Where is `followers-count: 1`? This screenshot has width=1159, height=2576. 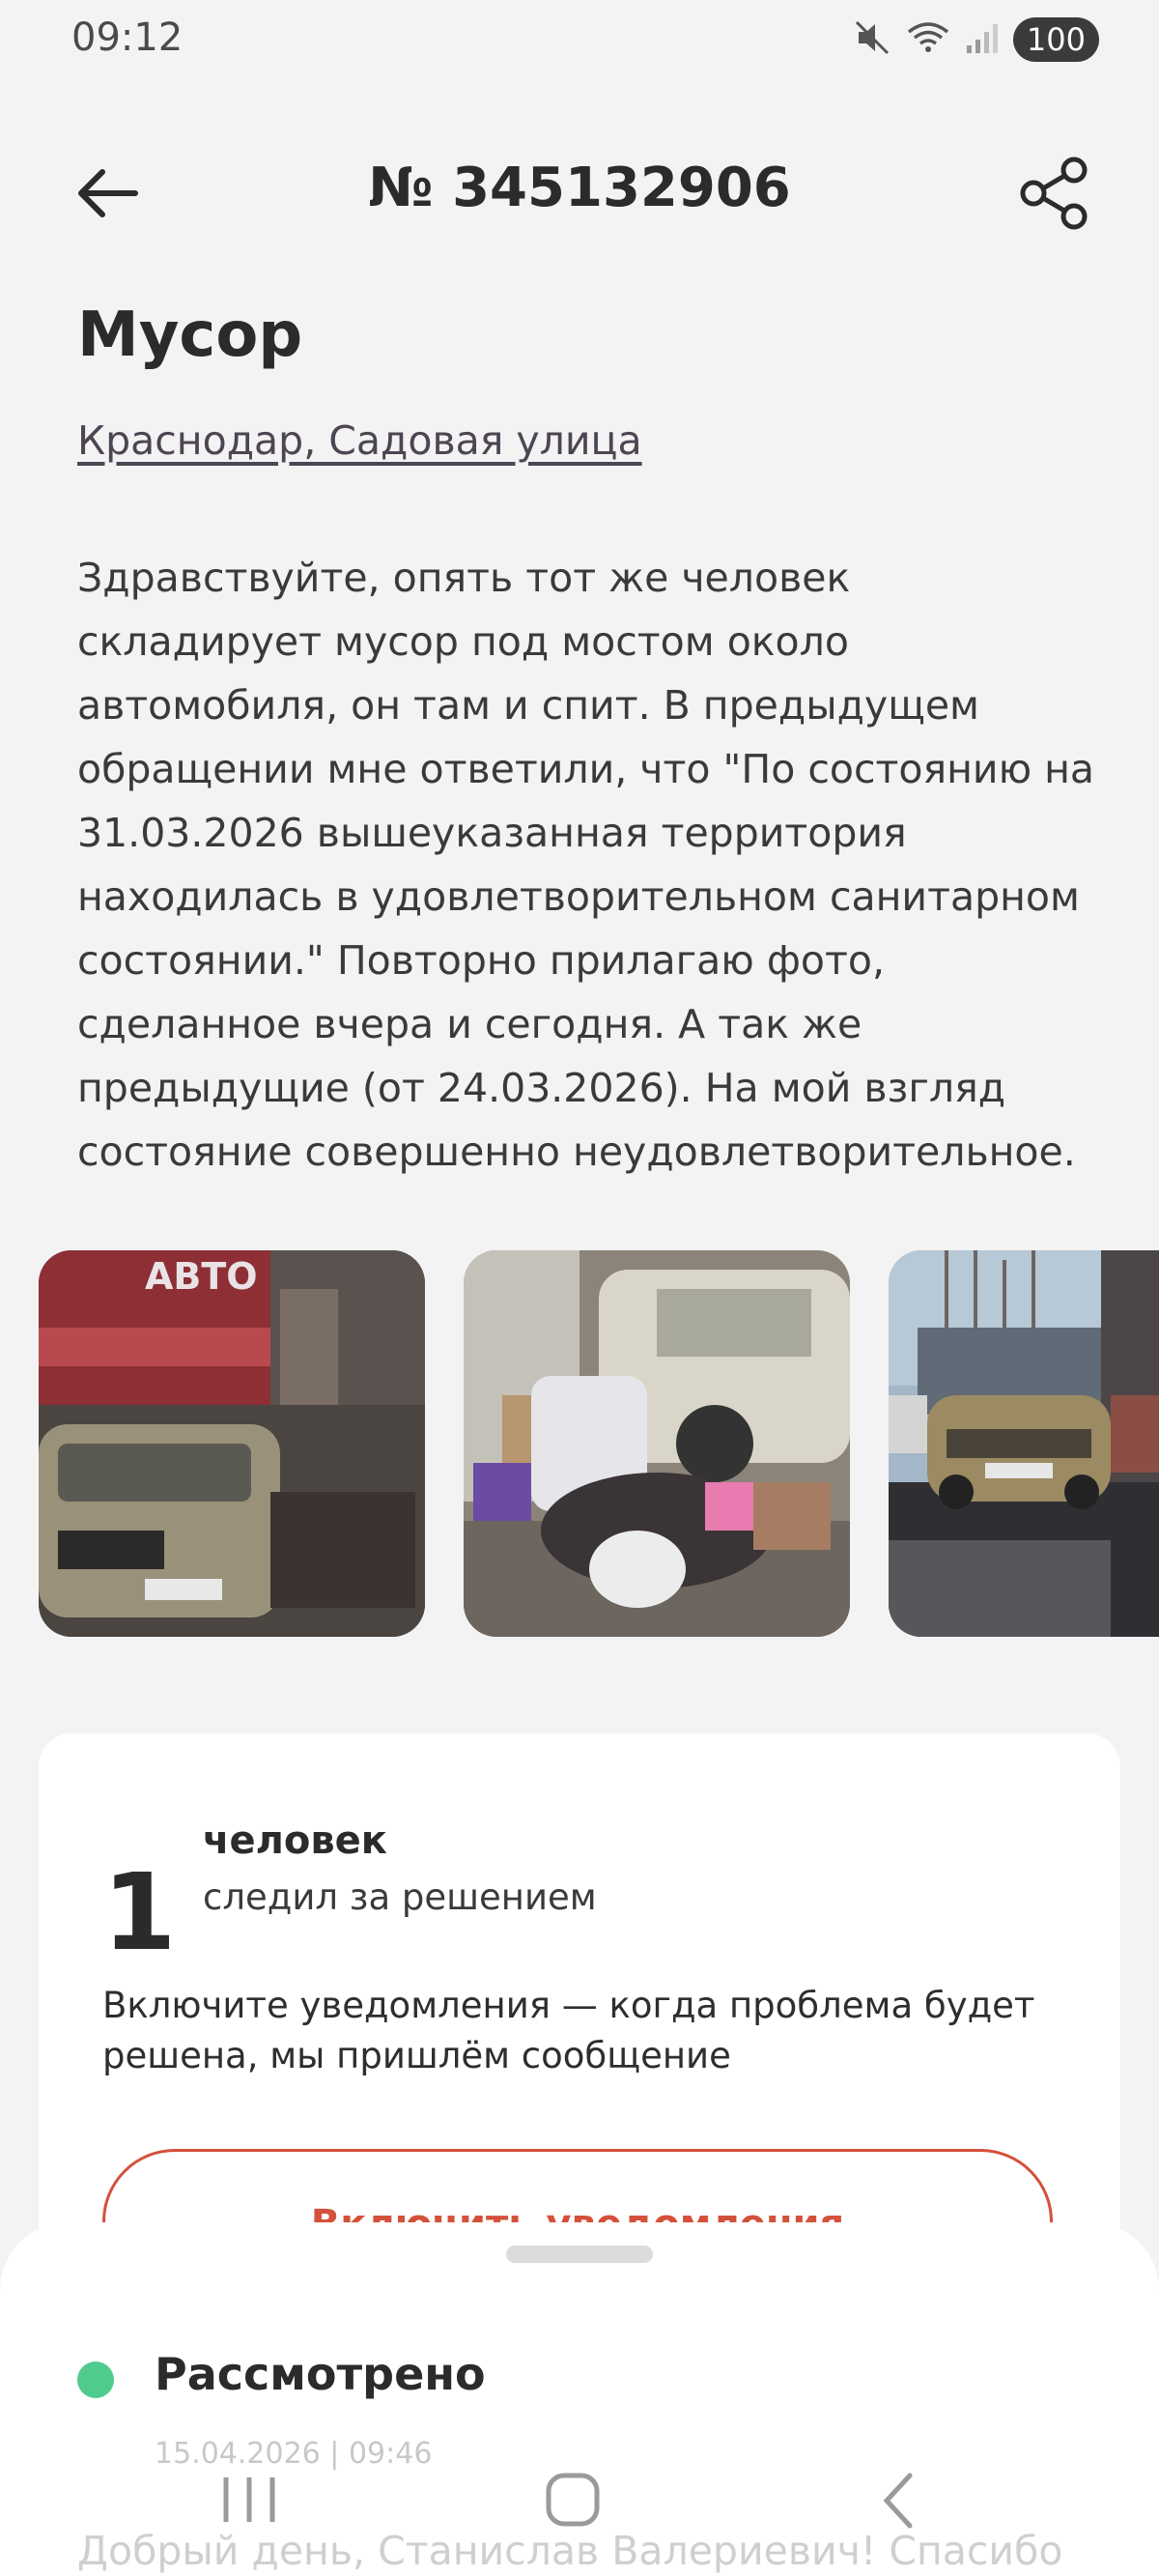
followers-count: 1 is located at coordinates (139, 1912).